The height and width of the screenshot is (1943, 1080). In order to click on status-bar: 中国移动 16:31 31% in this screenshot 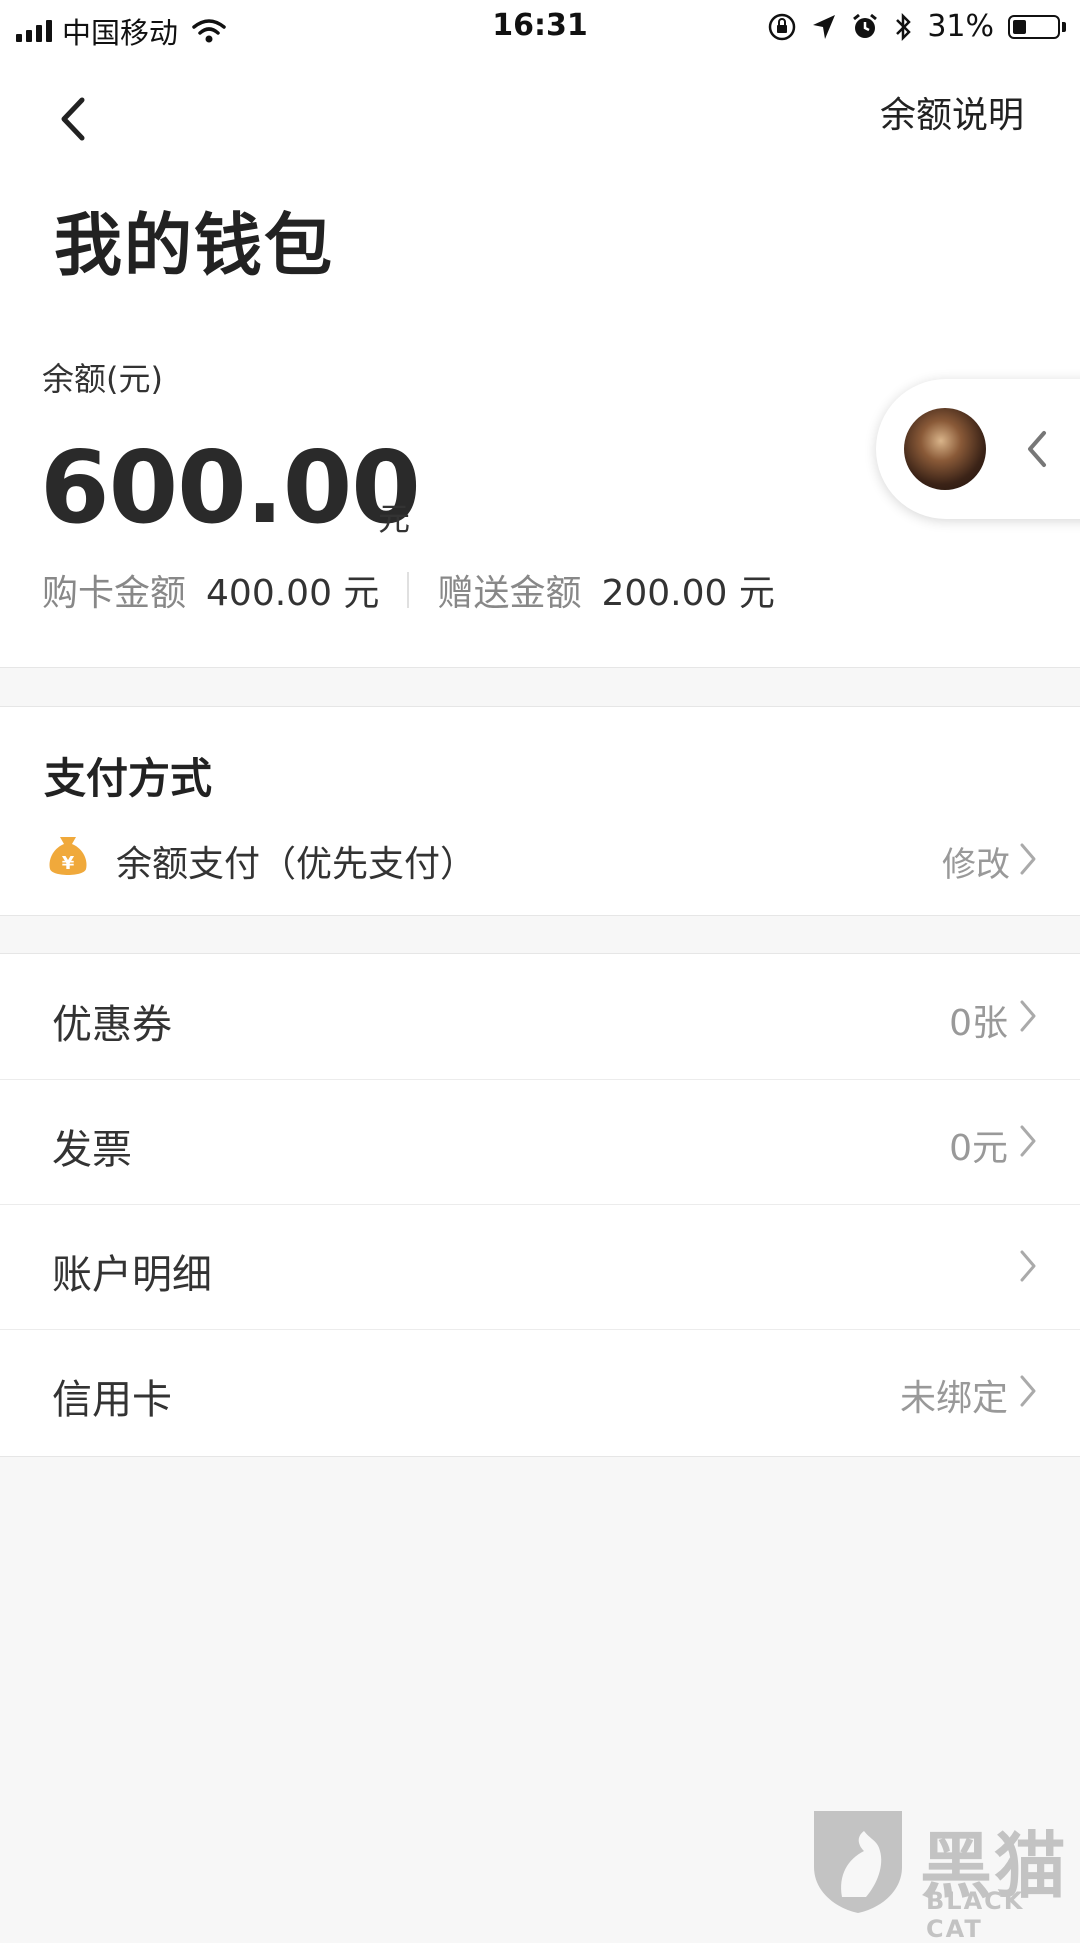, I will do `click(540, 27)`.